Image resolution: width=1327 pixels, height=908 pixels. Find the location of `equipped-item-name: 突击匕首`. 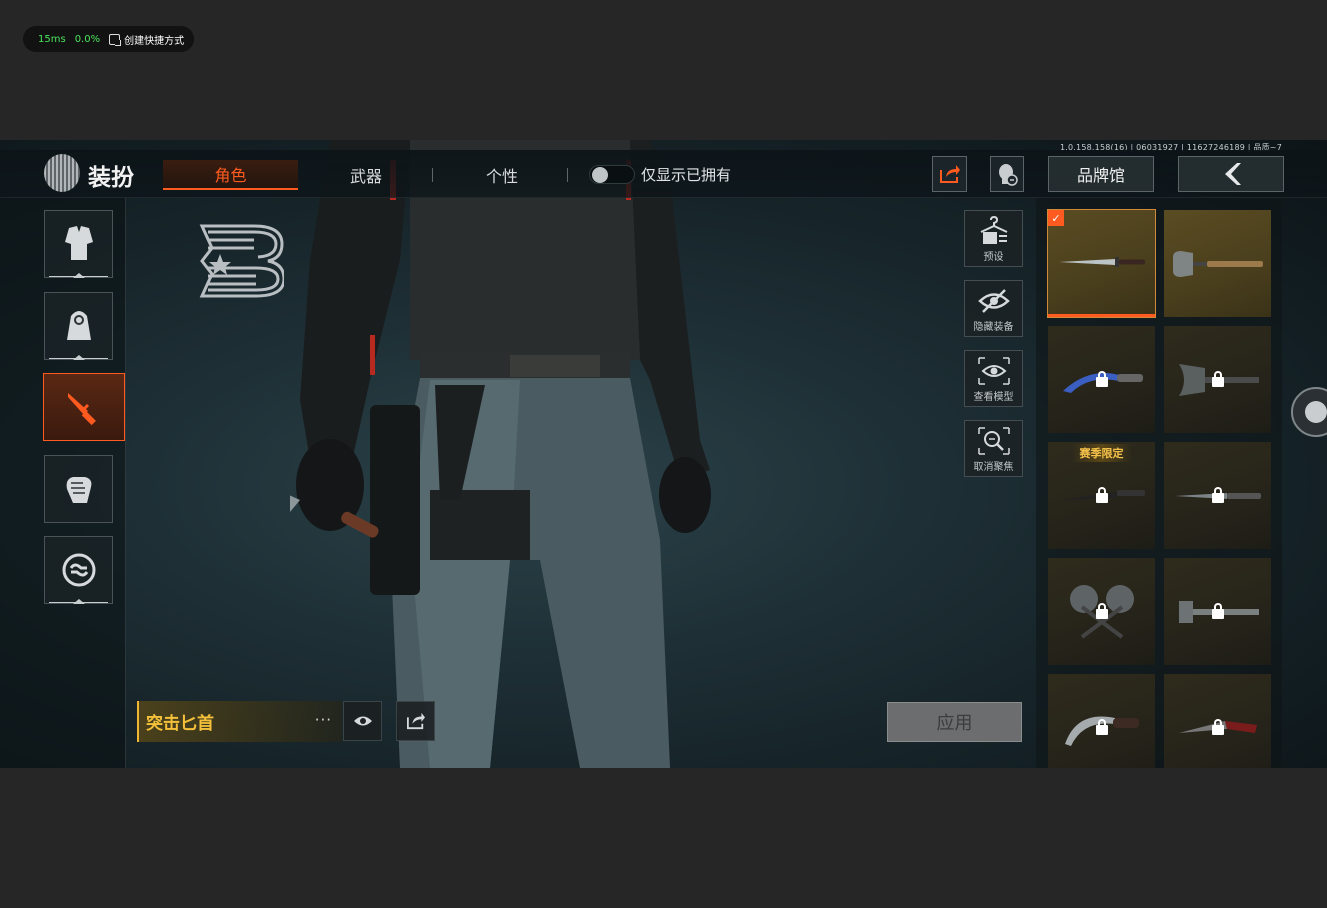

equipped-item-name: 突击匕首 is located at coordinates (180, 724).